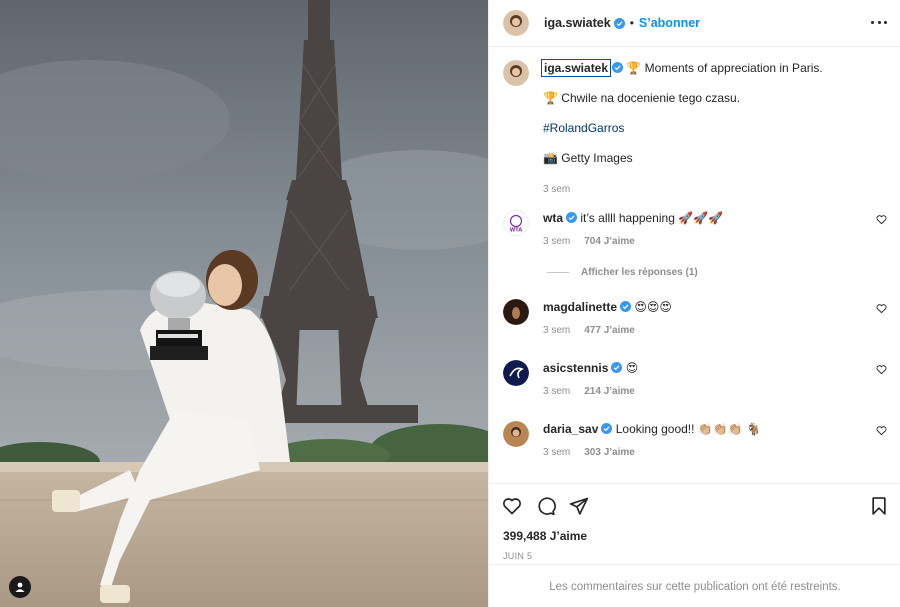 The image size is (900, 607). What do you see at coordinates (609, 391) in the screenshot?
I see `comment-likes: 214 J’aime` at bounding box center [609, 391].